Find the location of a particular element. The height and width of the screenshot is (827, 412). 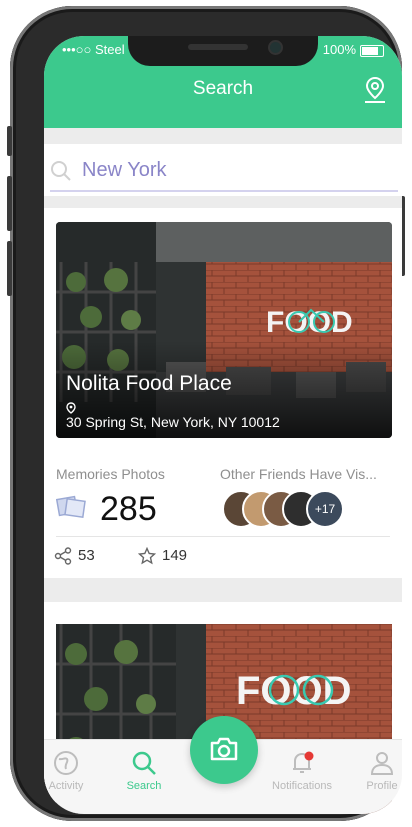

camera-button is located at coordinates (224, 750).